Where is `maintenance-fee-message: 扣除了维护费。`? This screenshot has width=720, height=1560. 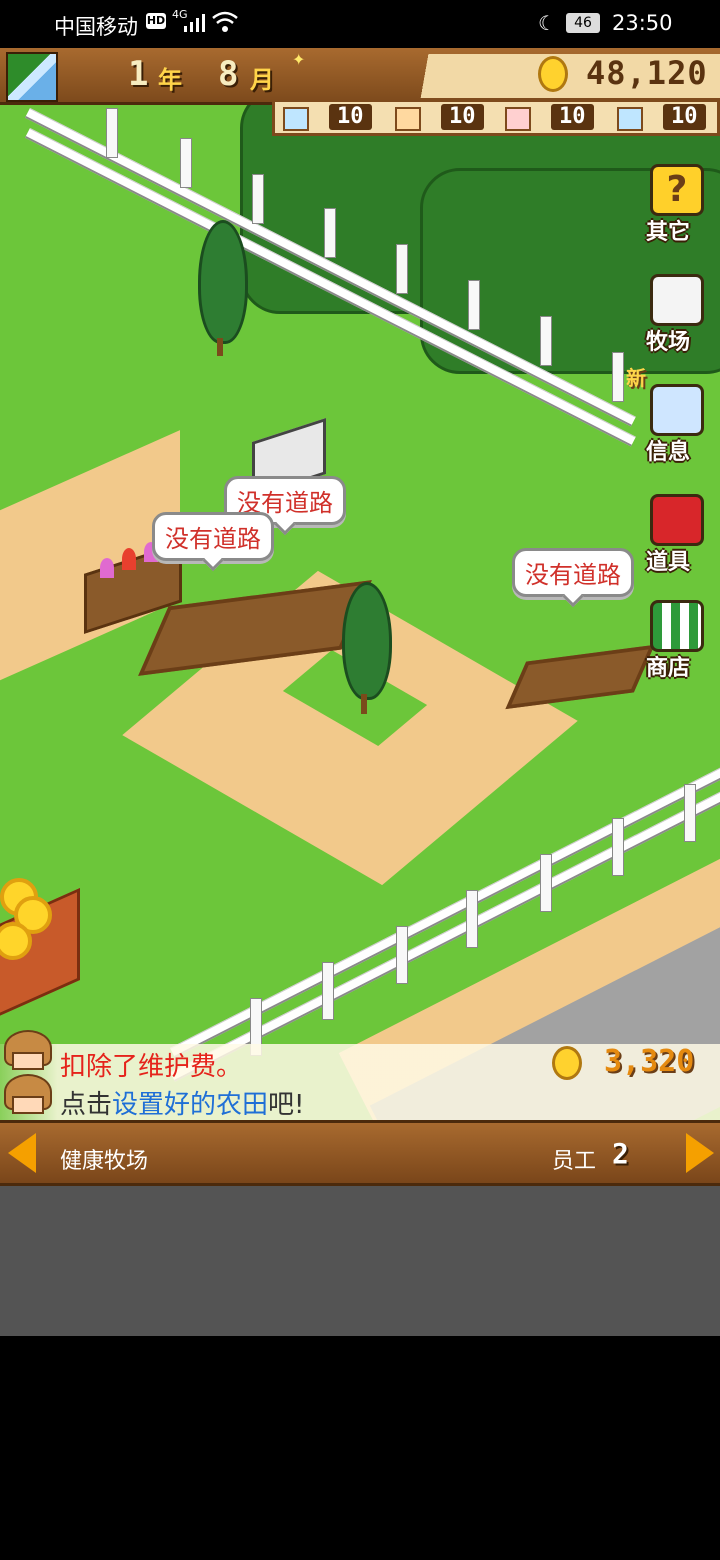 maintenance-fee-message: 扣除了维护费。 is located at coordinates (151, 1067).